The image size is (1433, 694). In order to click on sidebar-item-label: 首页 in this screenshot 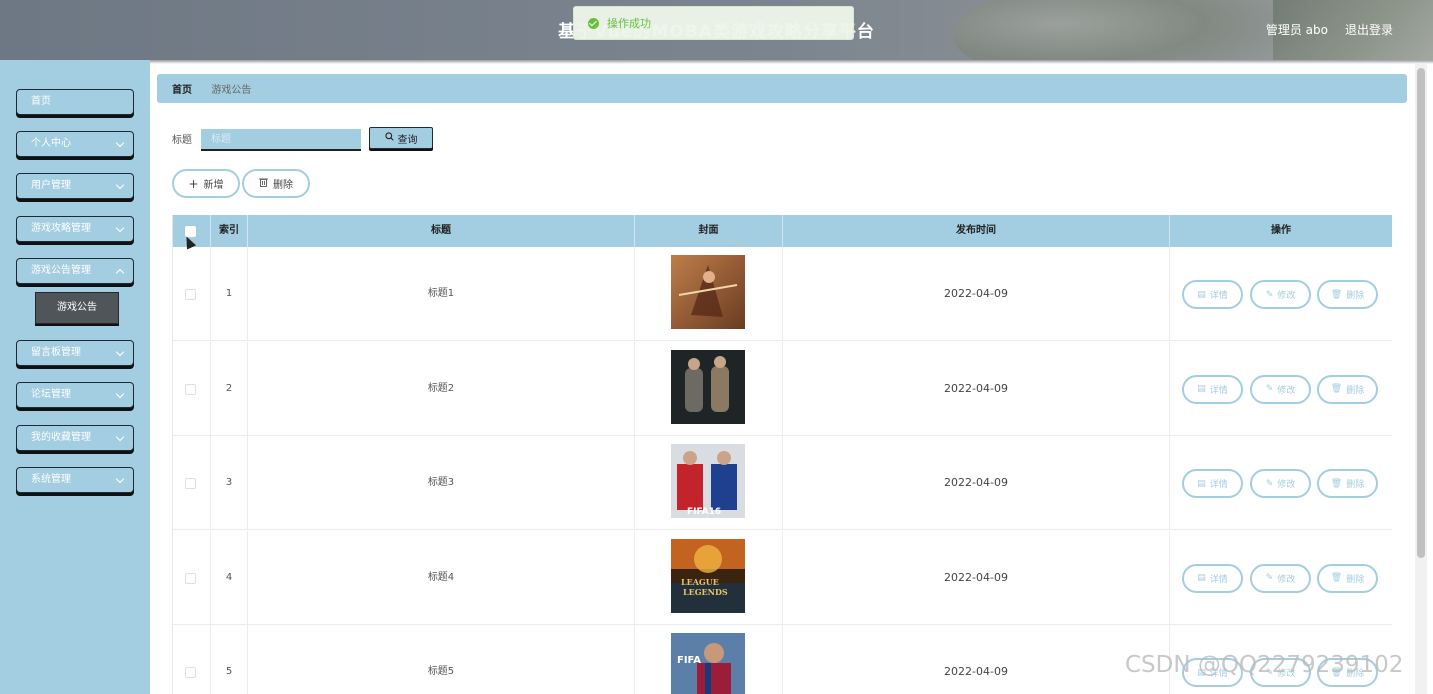, I will do `click(41, 101)`.